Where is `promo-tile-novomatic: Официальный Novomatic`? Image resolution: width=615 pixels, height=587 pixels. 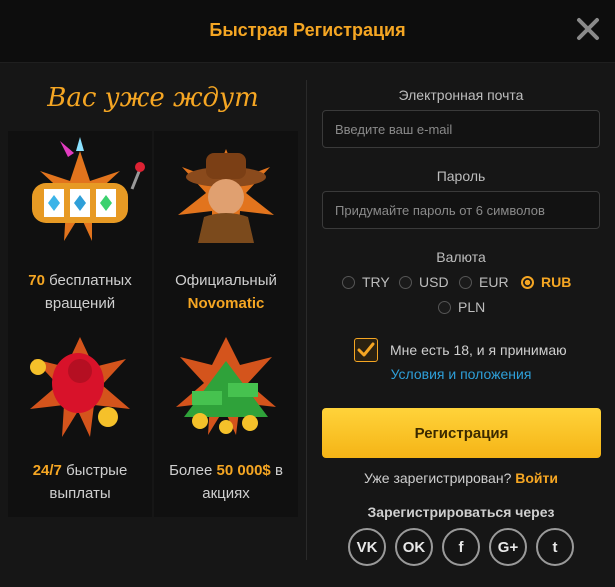
promo-tile-novomatic: Официальный Novomatic is located at coordinates (226, 229).